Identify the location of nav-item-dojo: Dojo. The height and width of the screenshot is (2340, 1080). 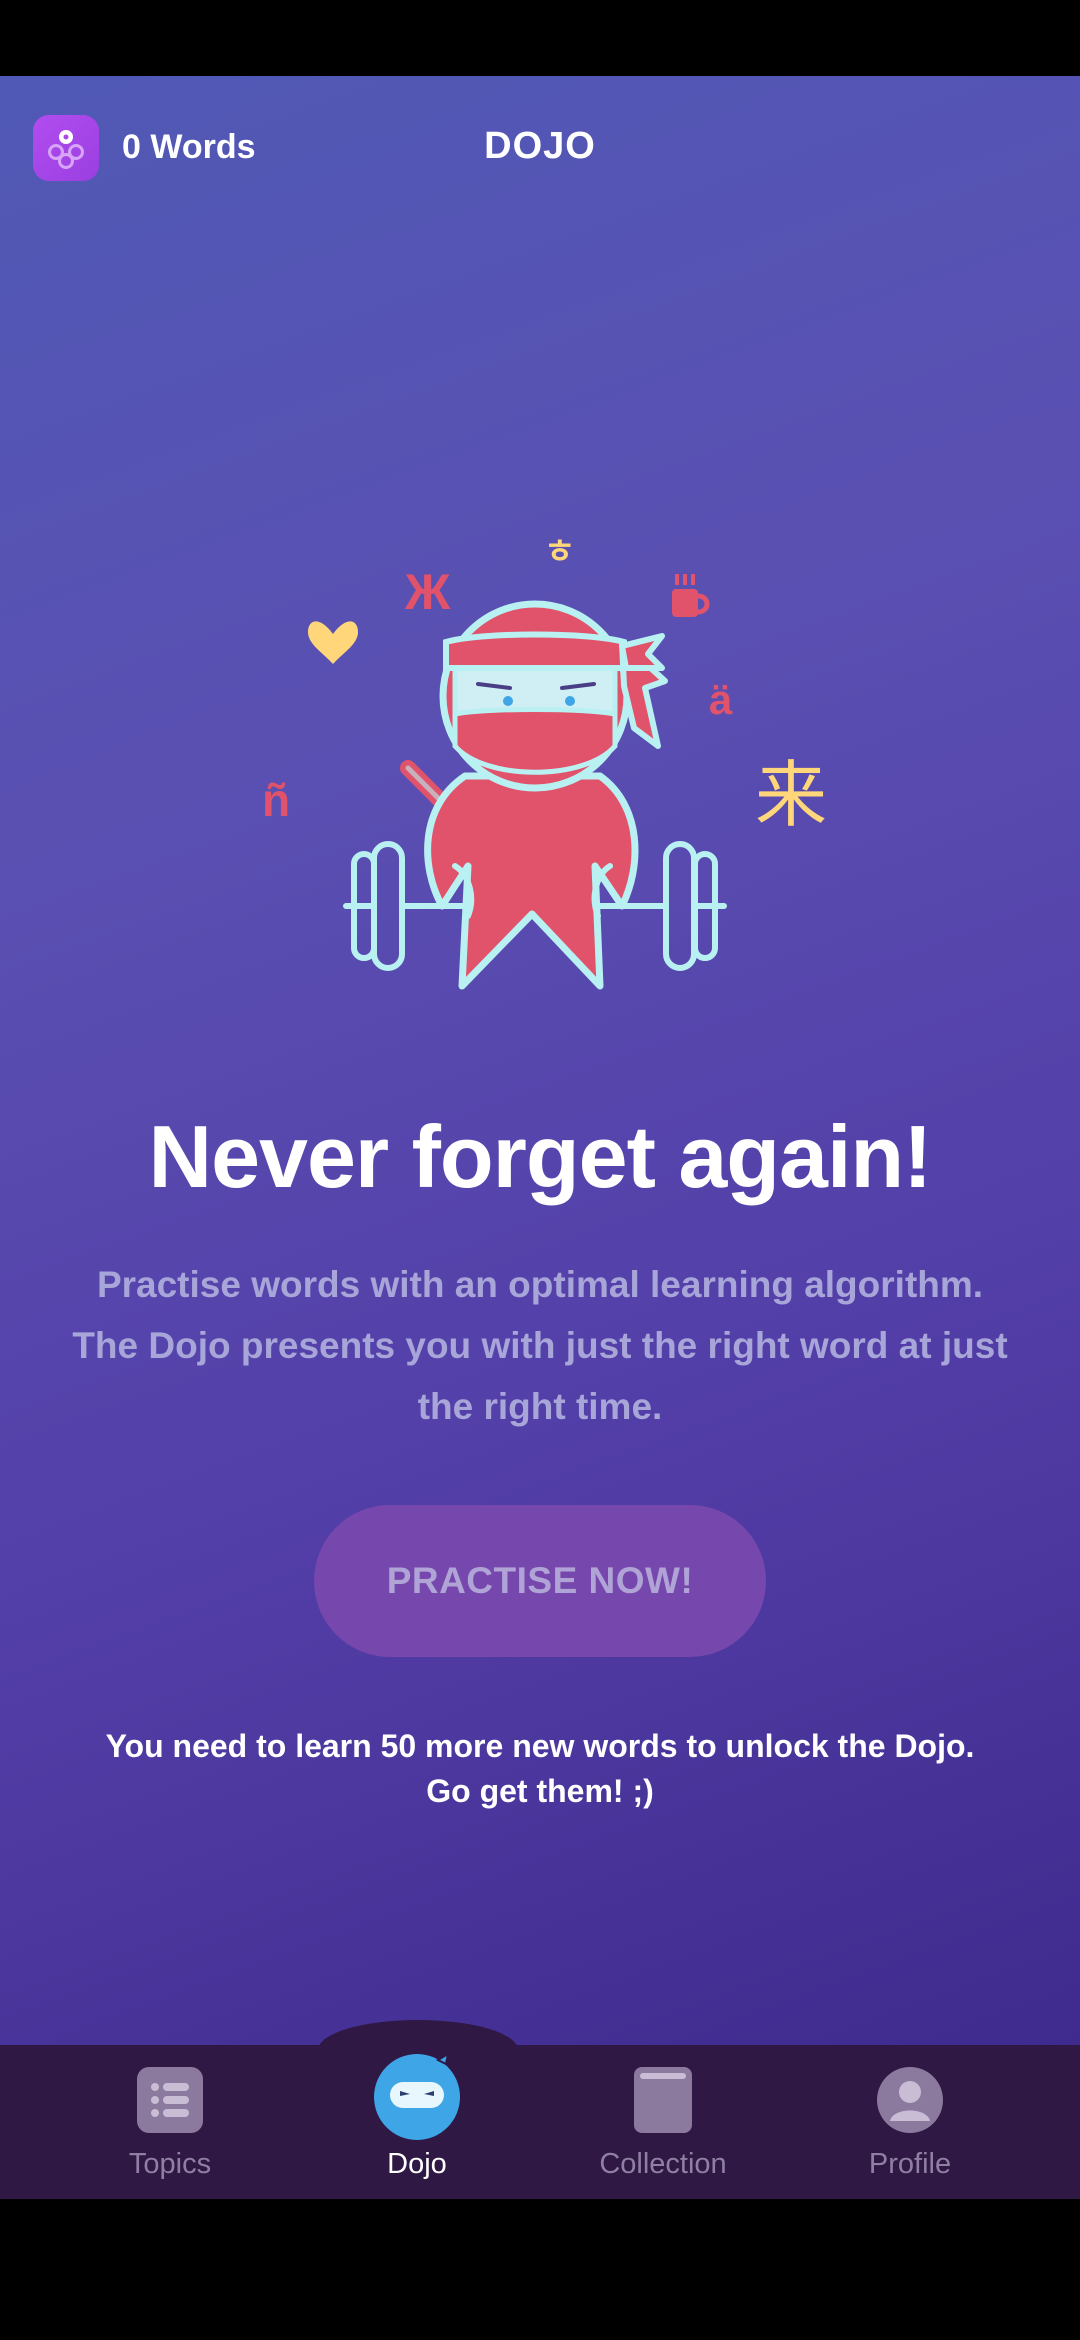
(417, 2122).